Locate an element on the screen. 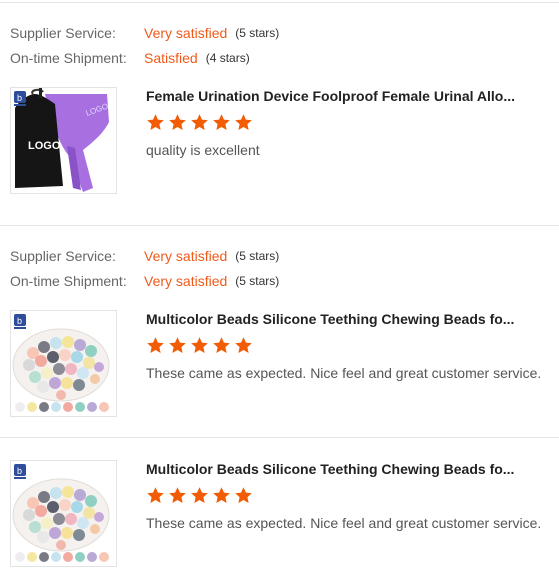 The image size is (559, 585). rating-value: Satisfied is located at coordinates (171, 58).